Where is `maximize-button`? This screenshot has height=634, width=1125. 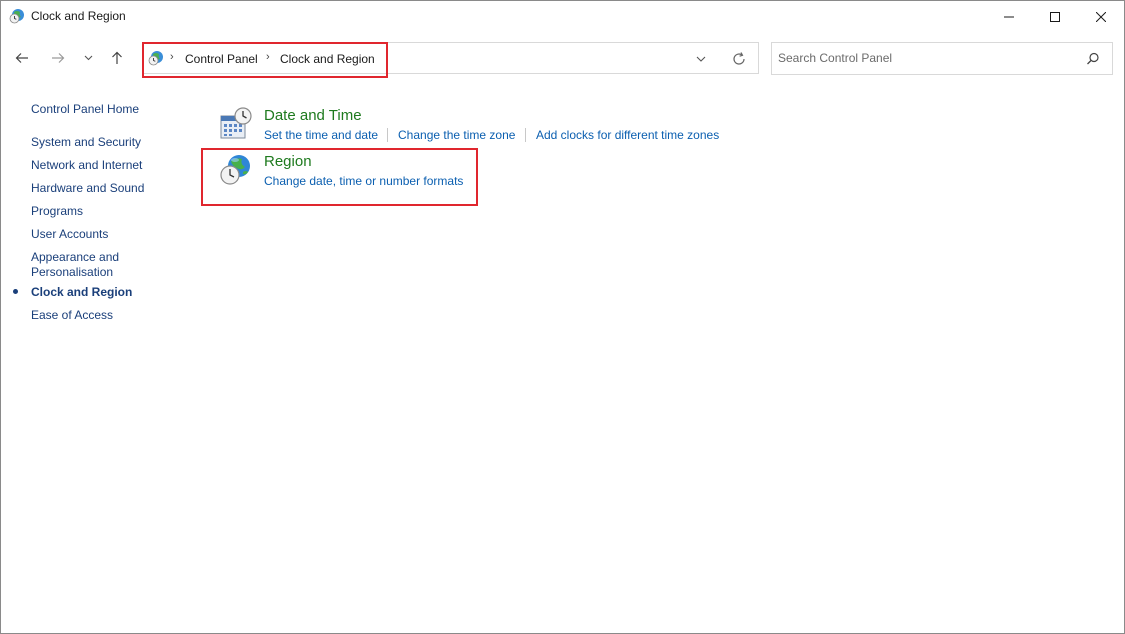
maximize-button is located at coordinates (1055, 16).